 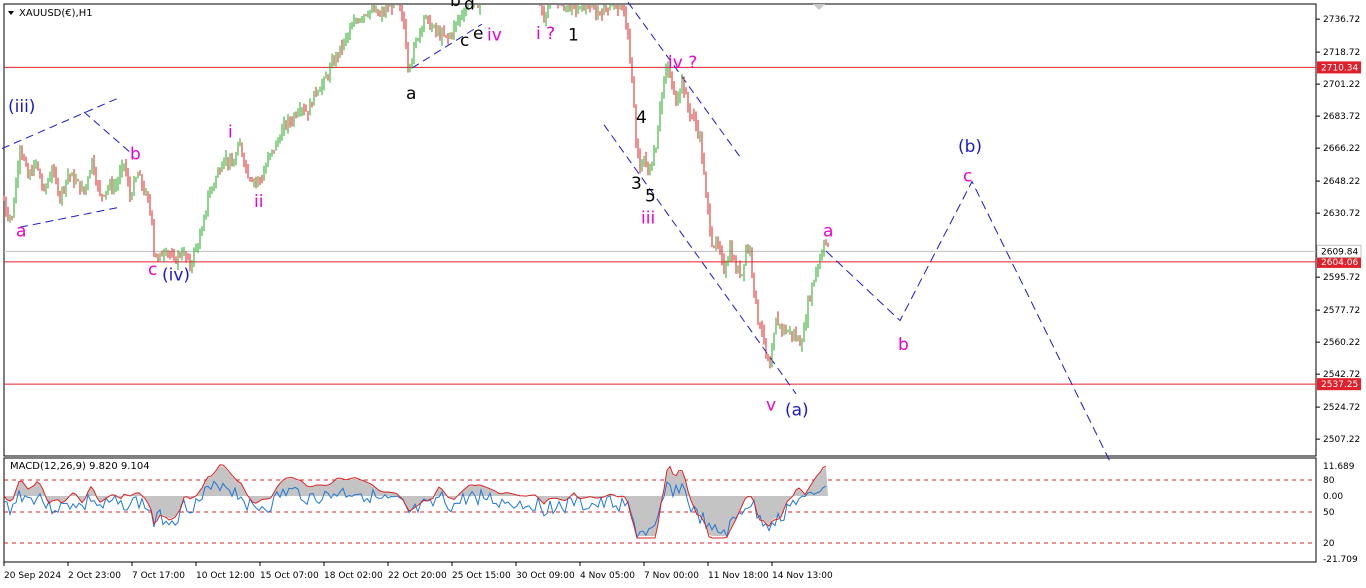 What do you see at coordinates (636, 184) in the screenshot?
I see `wave-label: 3` at bounding box center [636, 184].